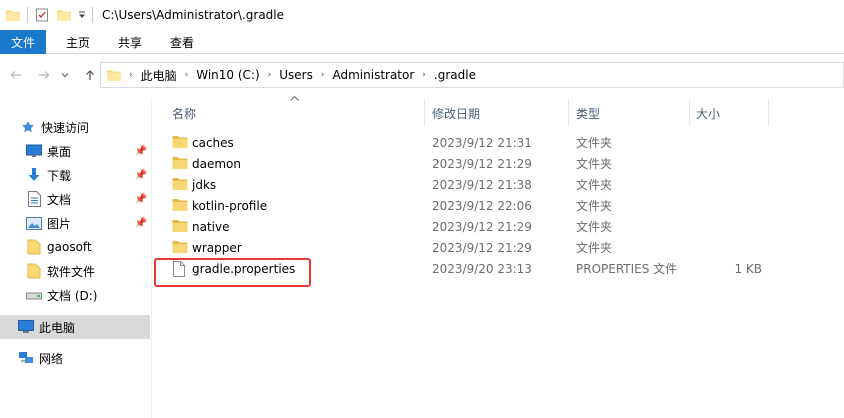  Describe the element at coordinates (51, 358) in the screenshot. I see `nav-label: 网络` at that location.